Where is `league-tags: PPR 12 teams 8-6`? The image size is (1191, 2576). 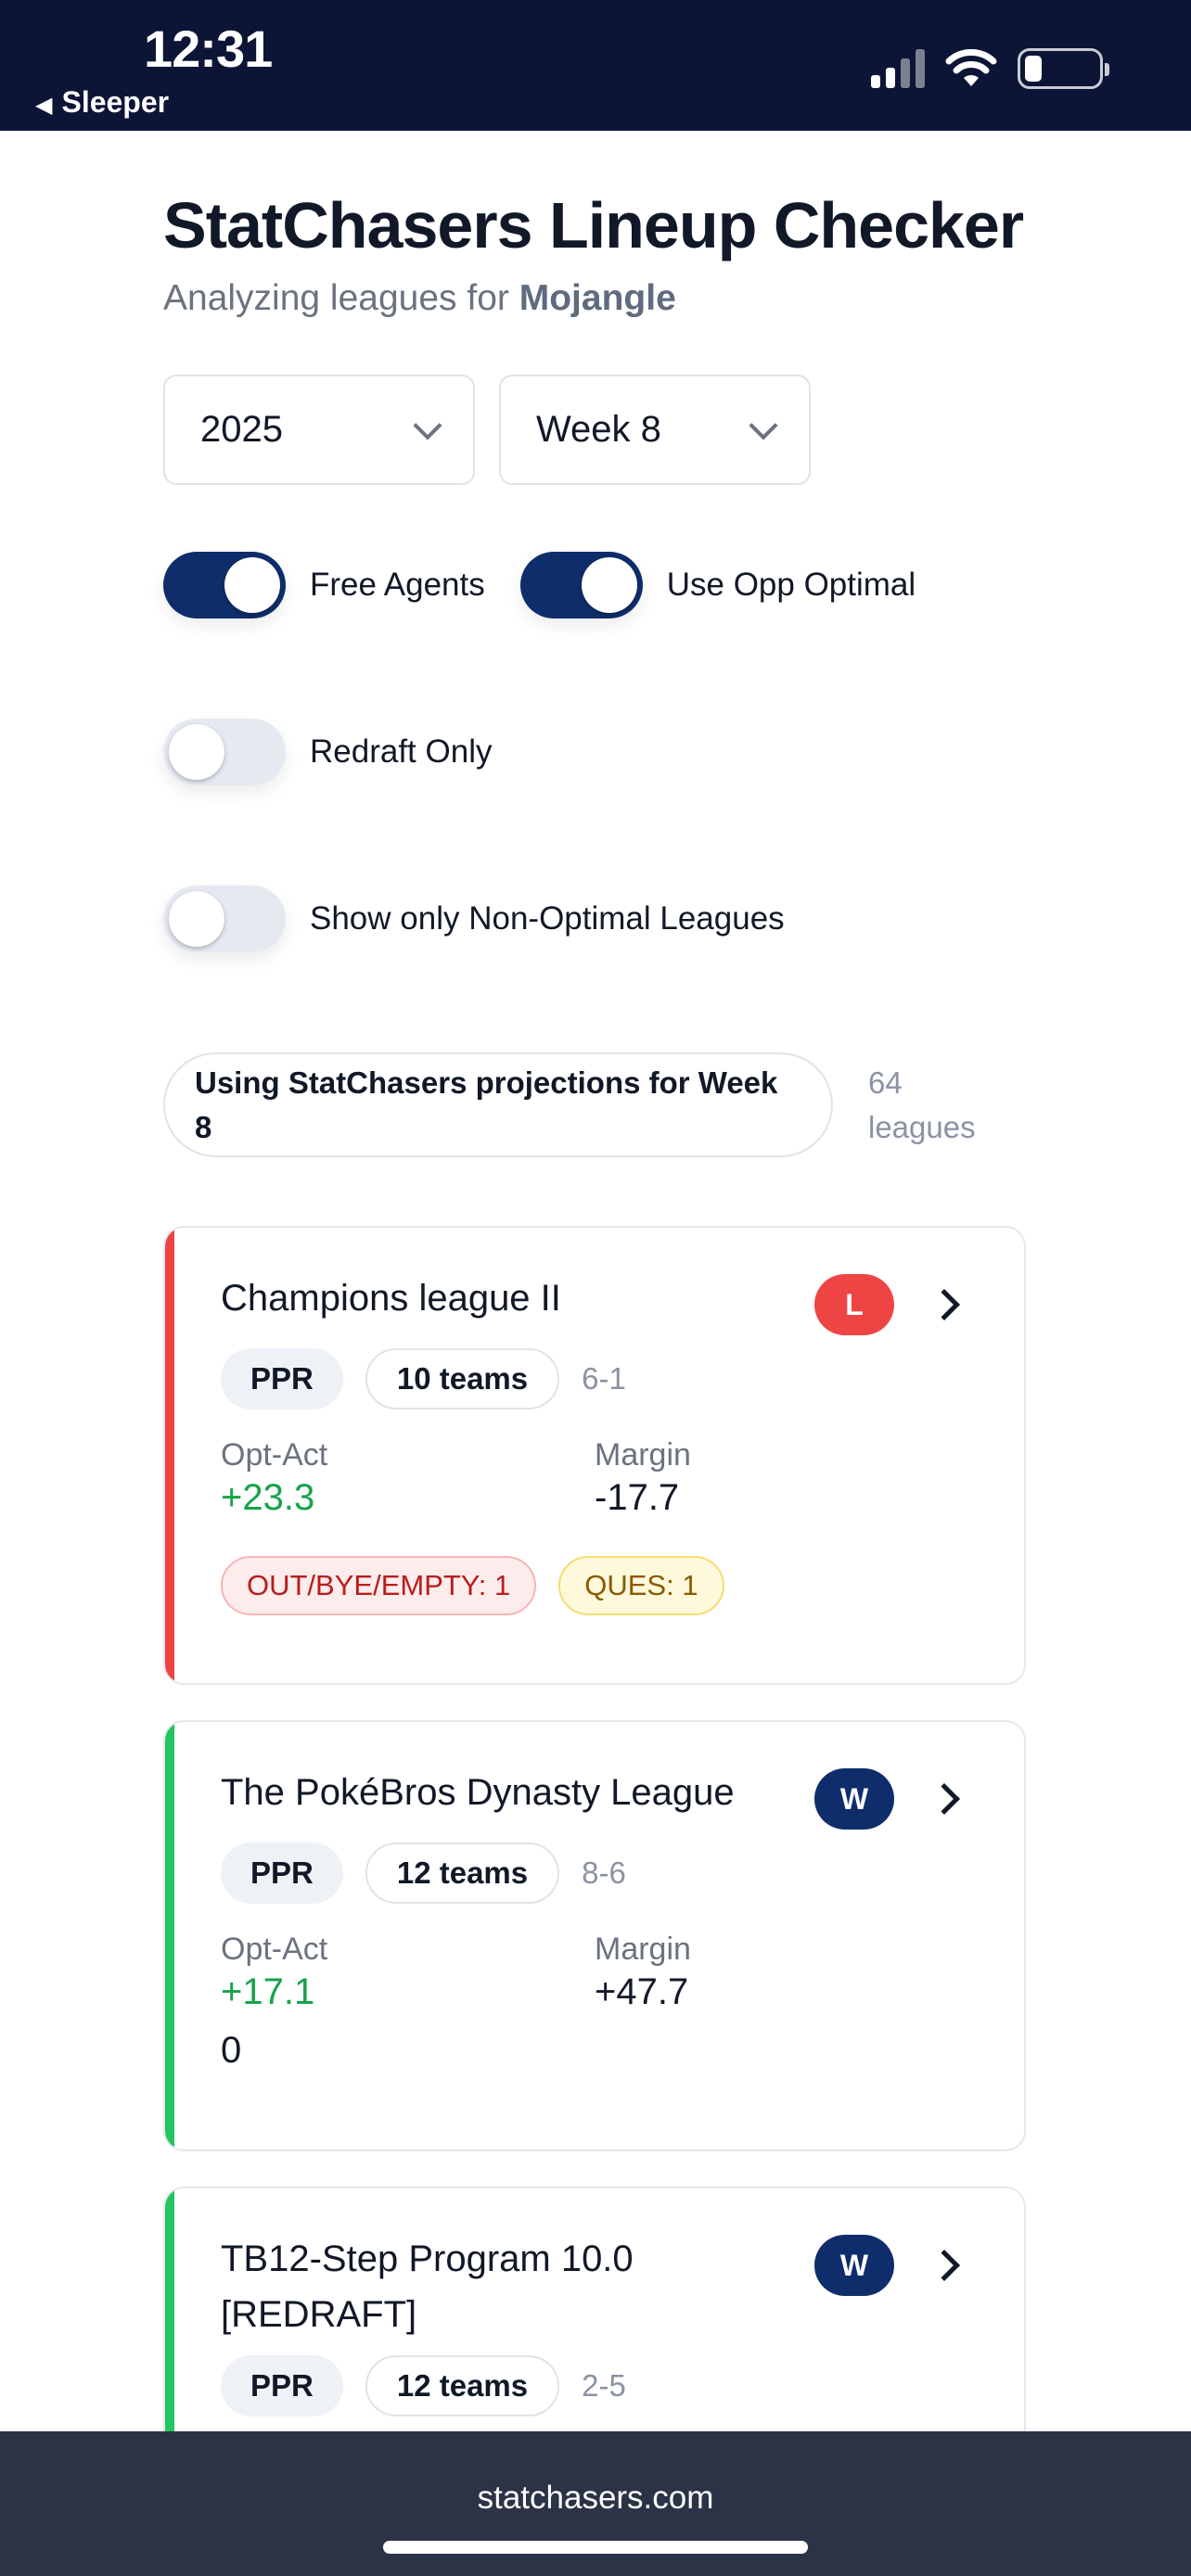 league-tags: PPR 12 teams 8-6 is located at coordinates (594, 1873).